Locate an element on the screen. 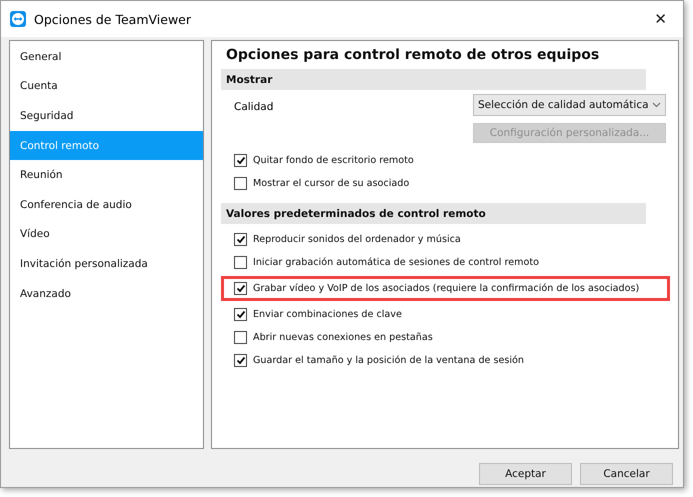  chevron-down-icon is located at coordinates (656, 105).